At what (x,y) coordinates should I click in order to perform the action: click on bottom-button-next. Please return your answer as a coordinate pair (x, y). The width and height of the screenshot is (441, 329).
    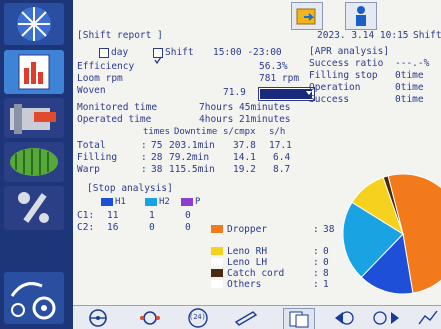
    Looking at the image, I should click on (386, 318).